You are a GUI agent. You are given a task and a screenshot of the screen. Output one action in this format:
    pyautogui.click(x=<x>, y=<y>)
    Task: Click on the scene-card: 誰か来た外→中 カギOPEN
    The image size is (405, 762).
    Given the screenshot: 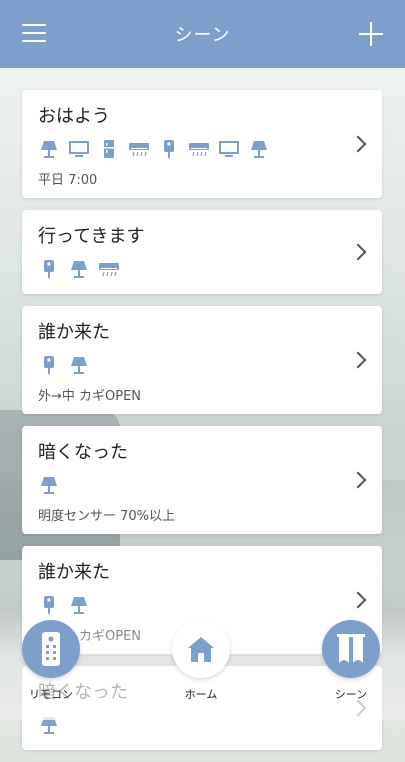 What is the action you would take?
    pyautogui.click(x=202, y=360)
    